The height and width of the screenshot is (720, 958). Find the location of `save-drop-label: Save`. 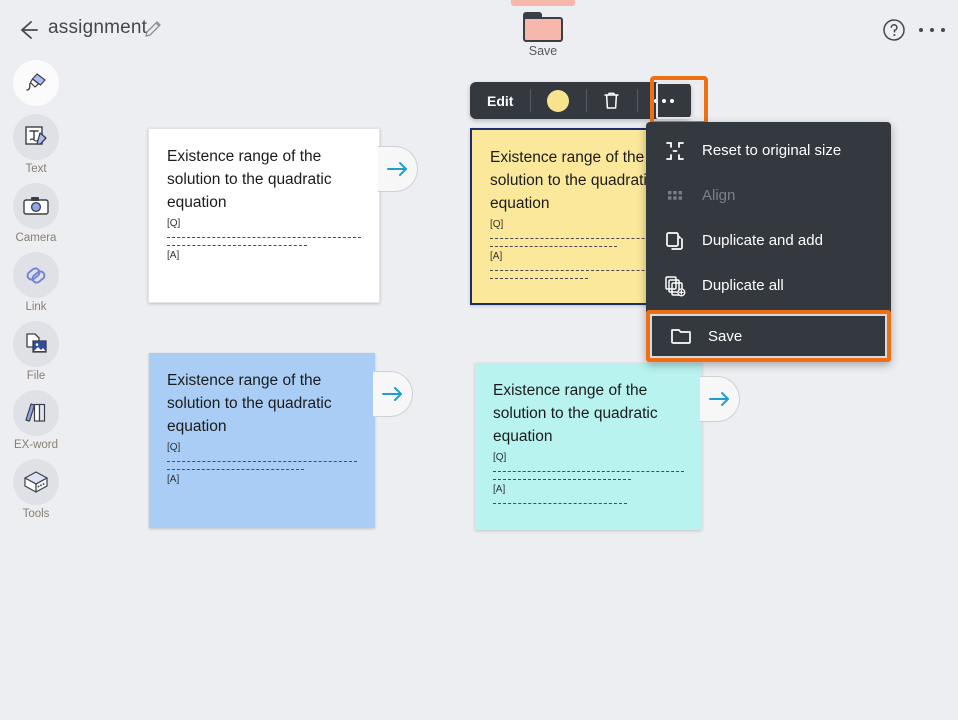

save-drop-label: Save is located at coordinates (543, 51).